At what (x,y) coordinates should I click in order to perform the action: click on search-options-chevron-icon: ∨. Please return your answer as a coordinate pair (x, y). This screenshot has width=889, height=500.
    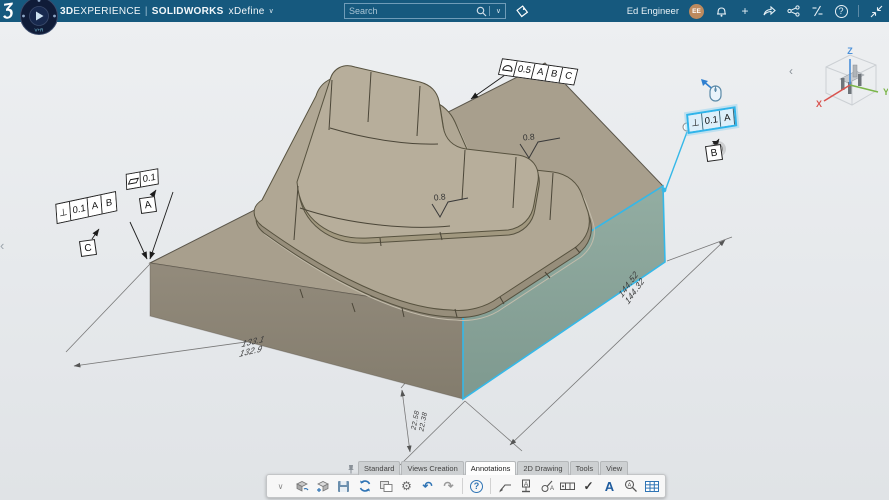
    Looking at the image, I should click on (498, 11).